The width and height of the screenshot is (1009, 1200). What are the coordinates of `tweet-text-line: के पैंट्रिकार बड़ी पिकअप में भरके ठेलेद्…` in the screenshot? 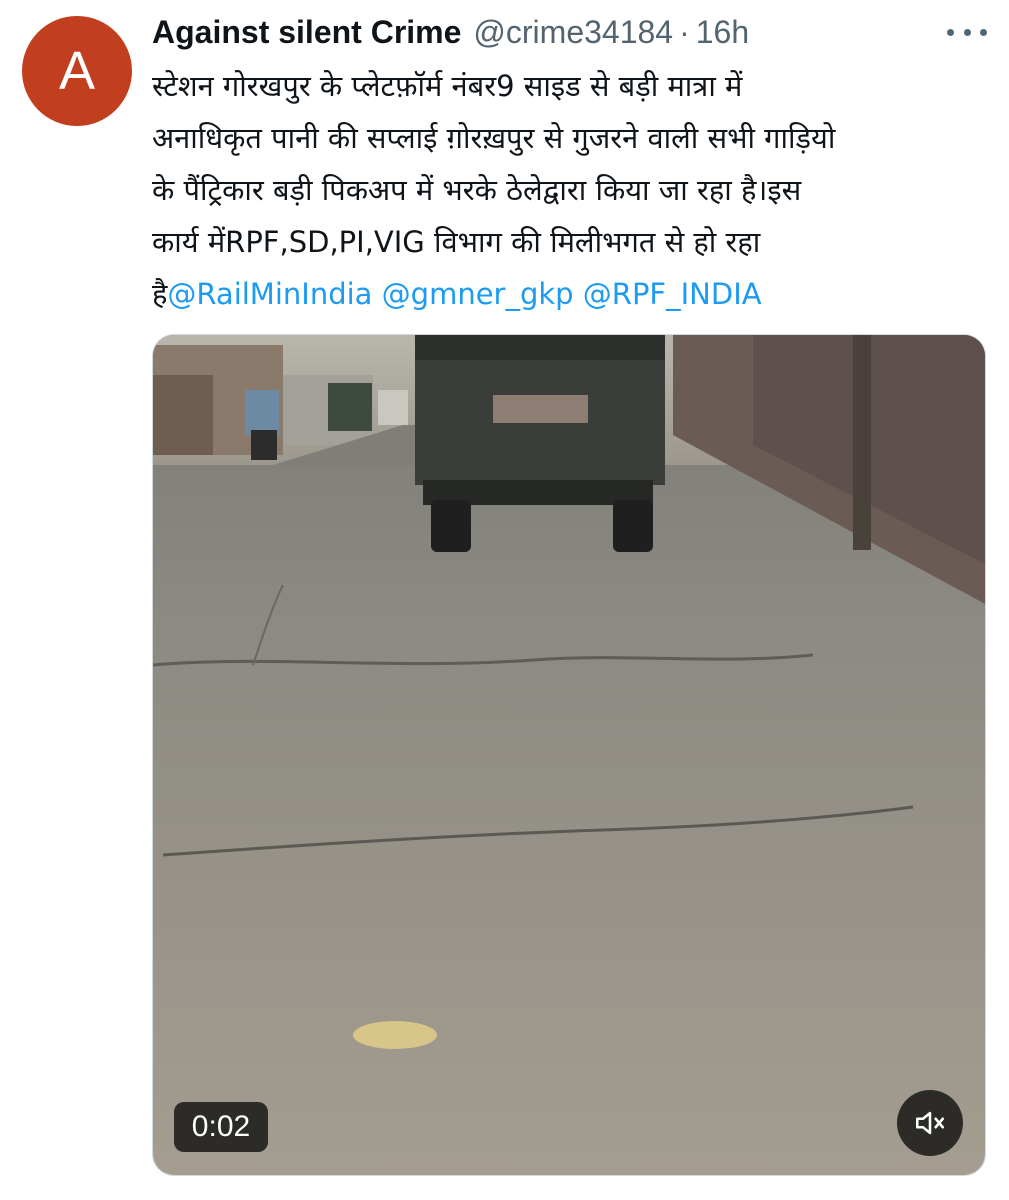 It's located at (477, 190).